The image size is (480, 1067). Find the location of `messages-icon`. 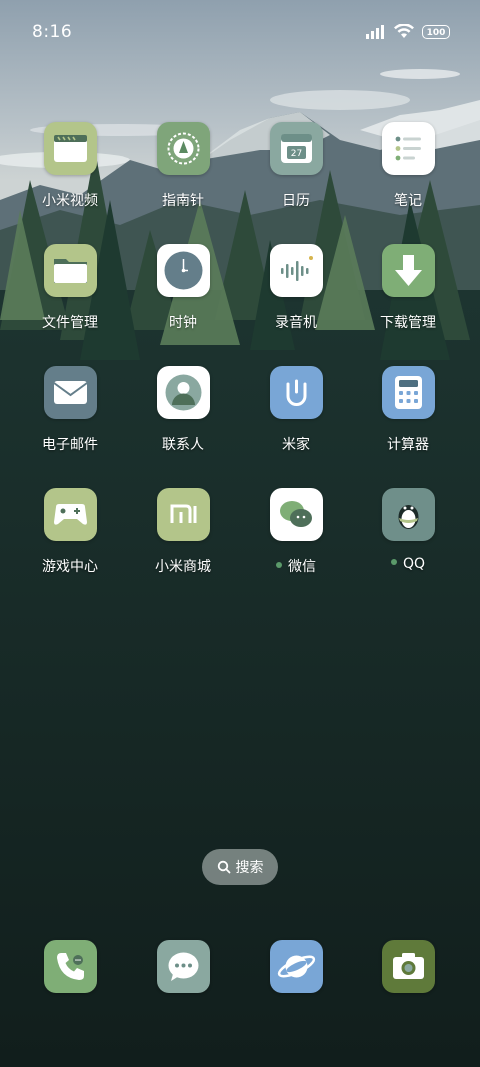

messages-icon is located at coordinates (183, 966).